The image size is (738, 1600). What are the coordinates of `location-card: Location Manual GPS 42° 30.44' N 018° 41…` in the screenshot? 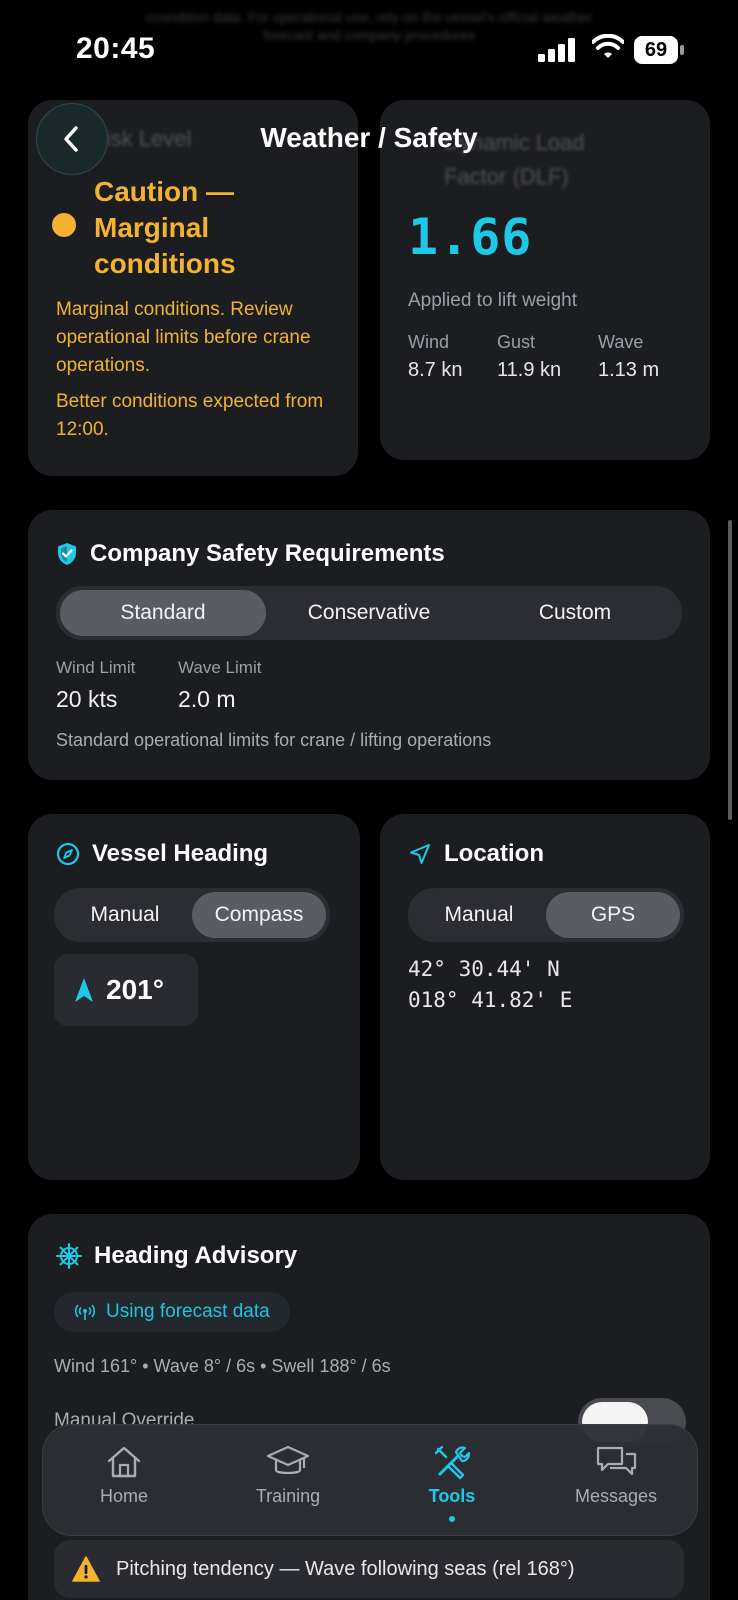 It's located at (545, 997).